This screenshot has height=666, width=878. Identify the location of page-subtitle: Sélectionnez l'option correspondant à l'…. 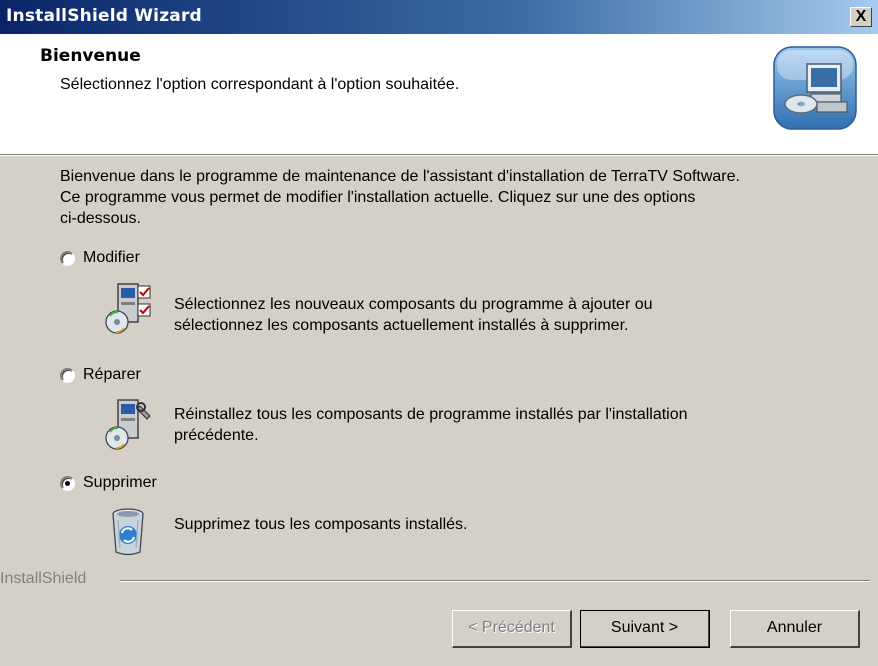
(260, 84).